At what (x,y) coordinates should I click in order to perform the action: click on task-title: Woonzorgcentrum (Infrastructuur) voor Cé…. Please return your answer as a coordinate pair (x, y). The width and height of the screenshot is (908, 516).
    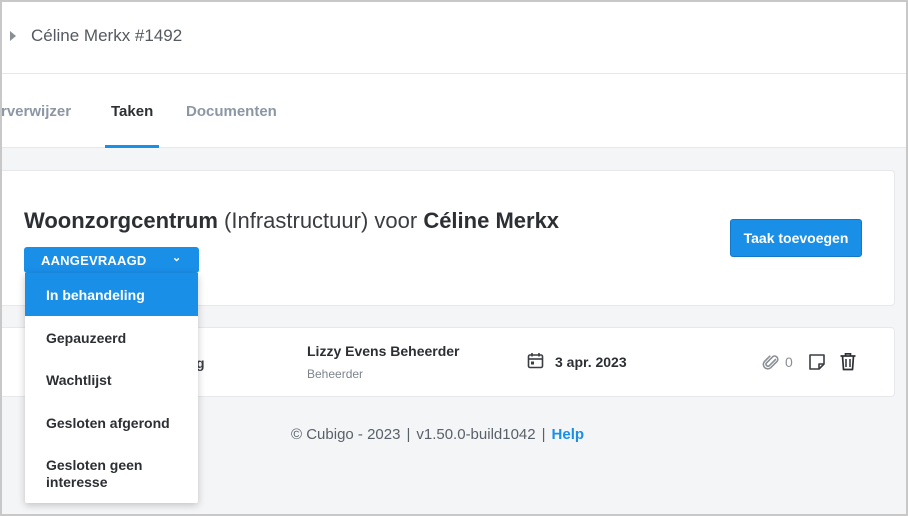
    Looking at the image, I should click on (291, 221).